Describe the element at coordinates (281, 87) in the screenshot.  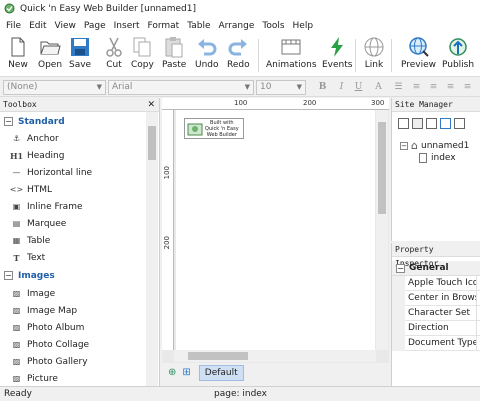
I see `font-size-select: 10 ▼` at that location.